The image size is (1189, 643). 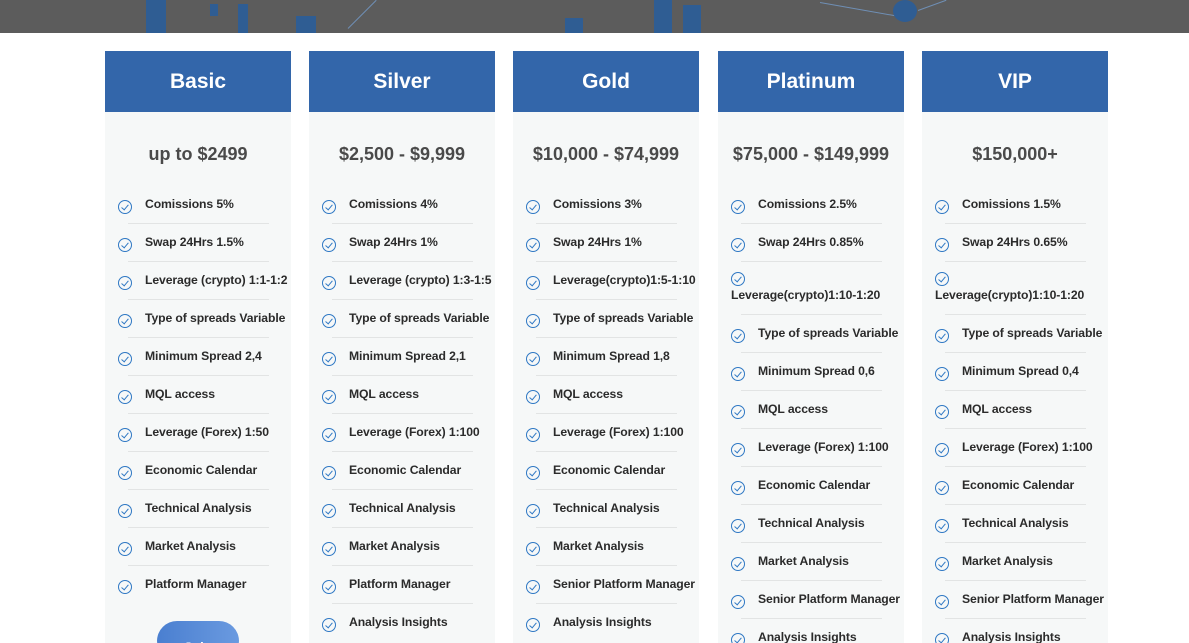 What do you see at coordinates (189, 204) in the screenshot?
I see `feature-label: Comissions 5%` at bounding box center [189, 204].